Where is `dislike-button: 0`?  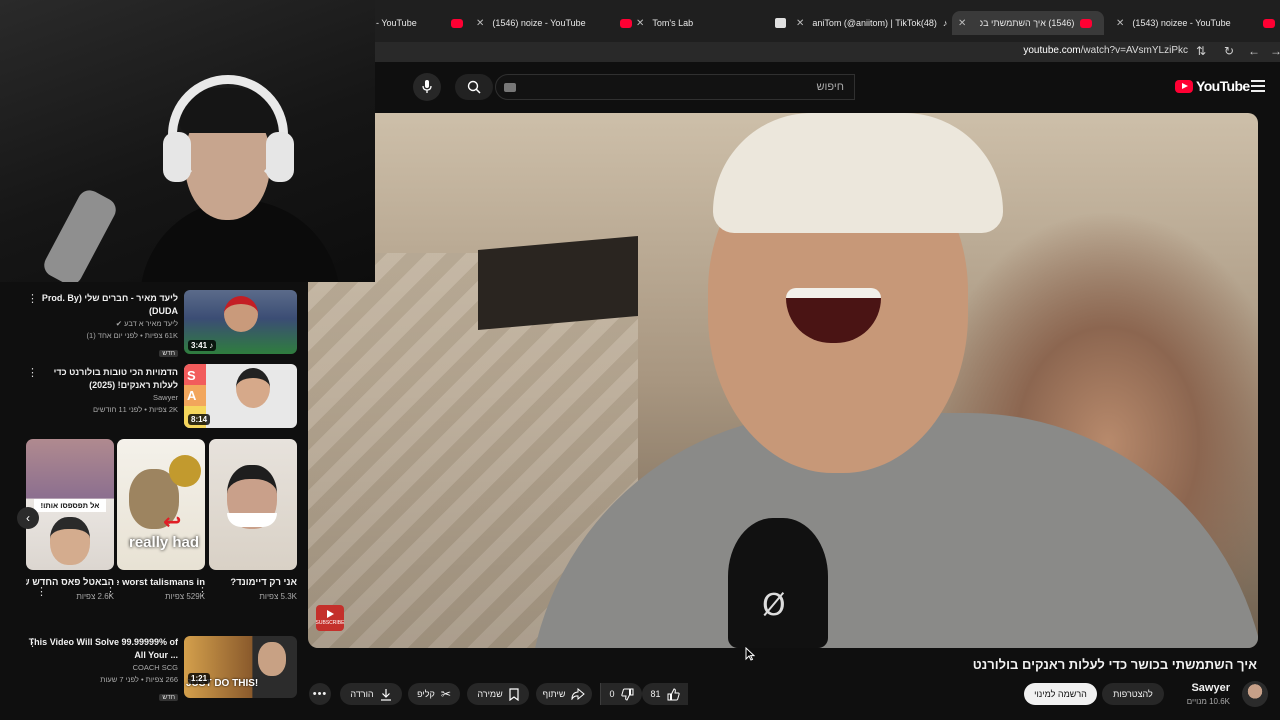
dislike-button: 0 is located at coordinates (621, 694).